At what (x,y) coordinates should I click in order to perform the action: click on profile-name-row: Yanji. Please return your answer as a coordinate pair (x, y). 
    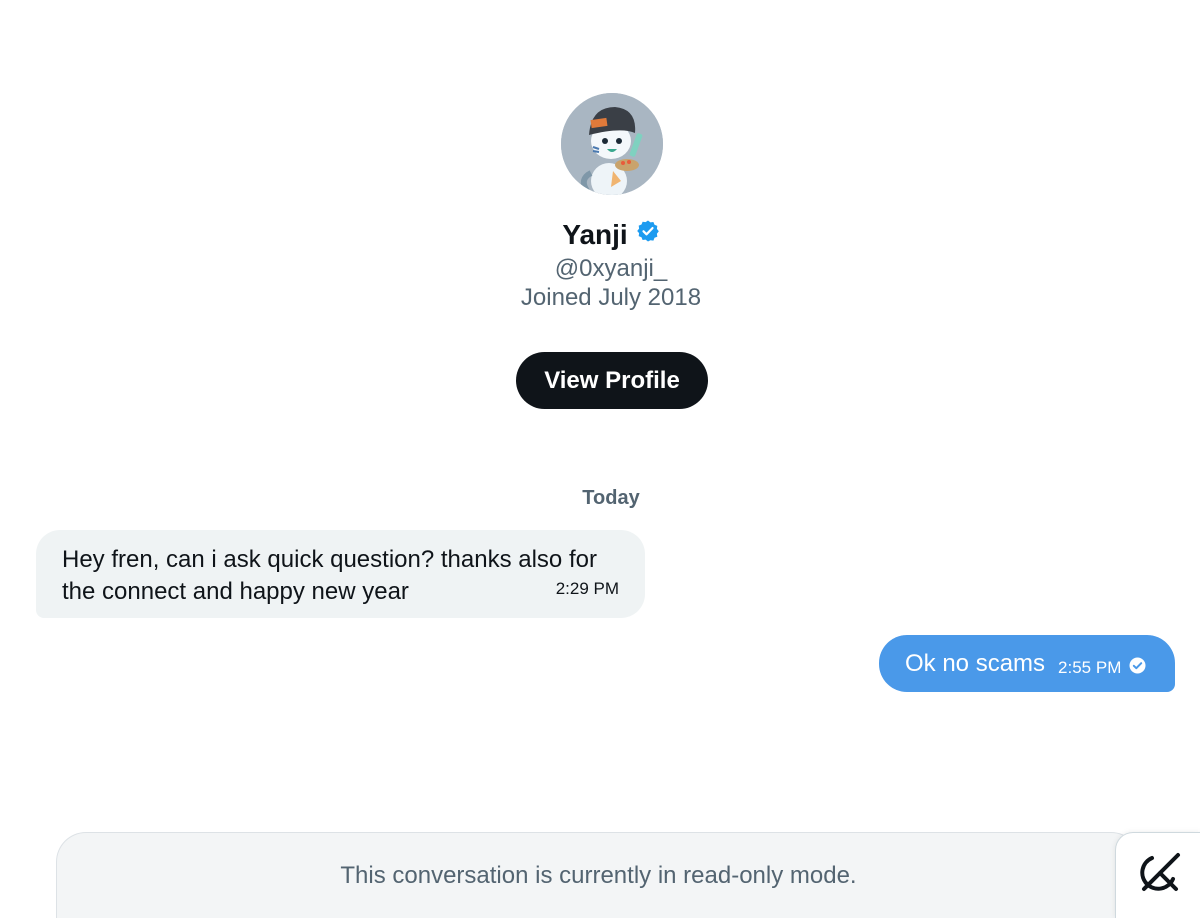
    Looking at the image, I should click on (600, 235).